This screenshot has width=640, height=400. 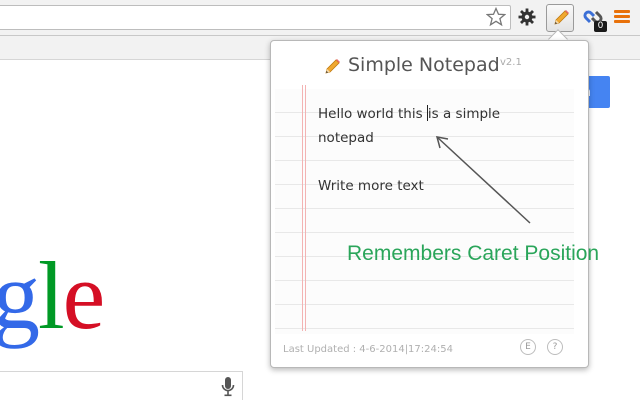 What do you see at coordinates (372, 114) in the screenshot?
I see `note-text-before-caret: Hello world this` at bounding box center [372, 114].